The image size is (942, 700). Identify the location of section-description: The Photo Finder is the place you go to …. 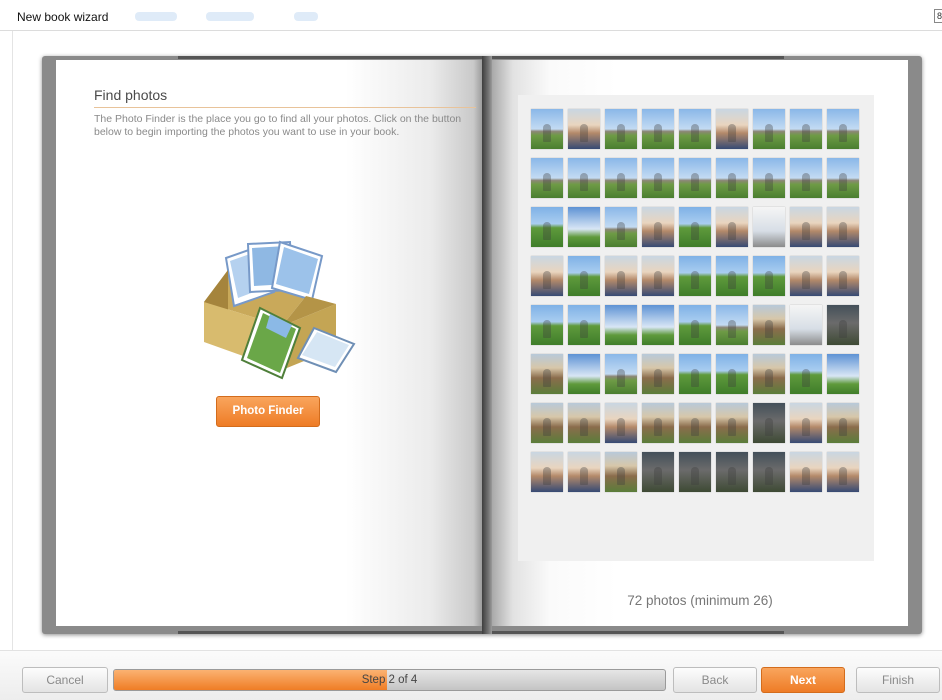
(278, 125).